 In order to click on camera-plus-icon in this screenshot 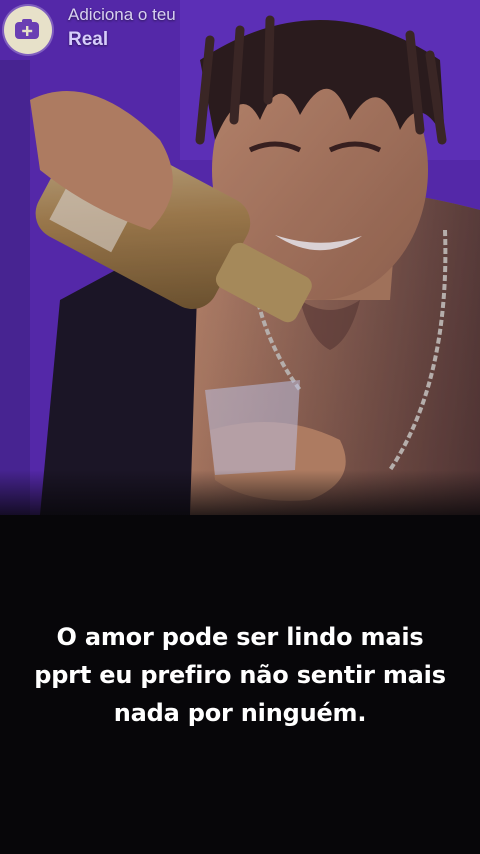, I will do `click(27, 29)`.